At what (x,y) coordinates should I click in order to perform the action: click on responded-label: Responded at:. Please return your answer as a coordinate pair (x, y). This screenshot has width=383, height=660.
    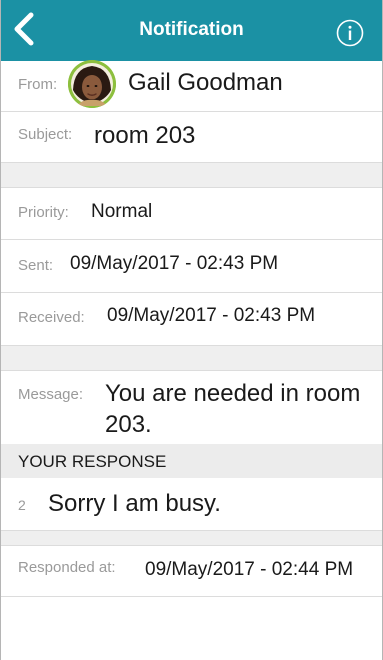
    Looking at the image, I should click on (67, 567).